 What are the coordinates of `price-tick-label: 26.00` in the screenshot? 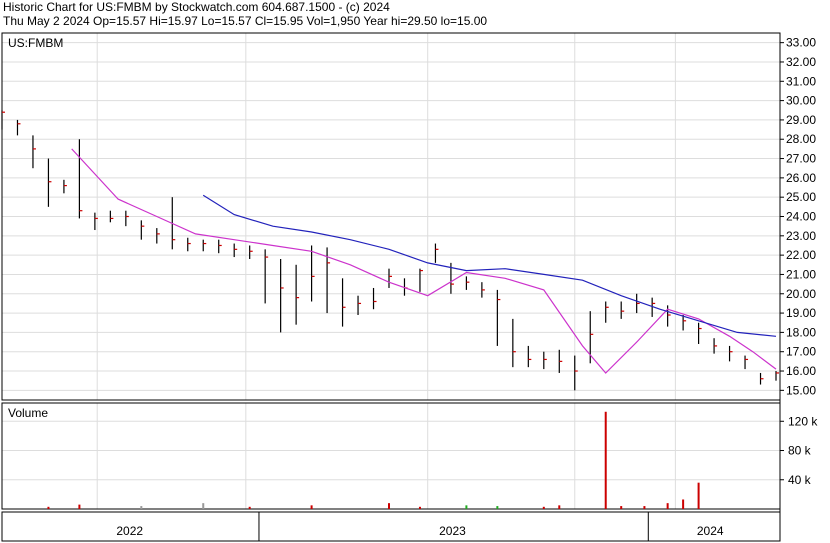 It's located at (801, 178).